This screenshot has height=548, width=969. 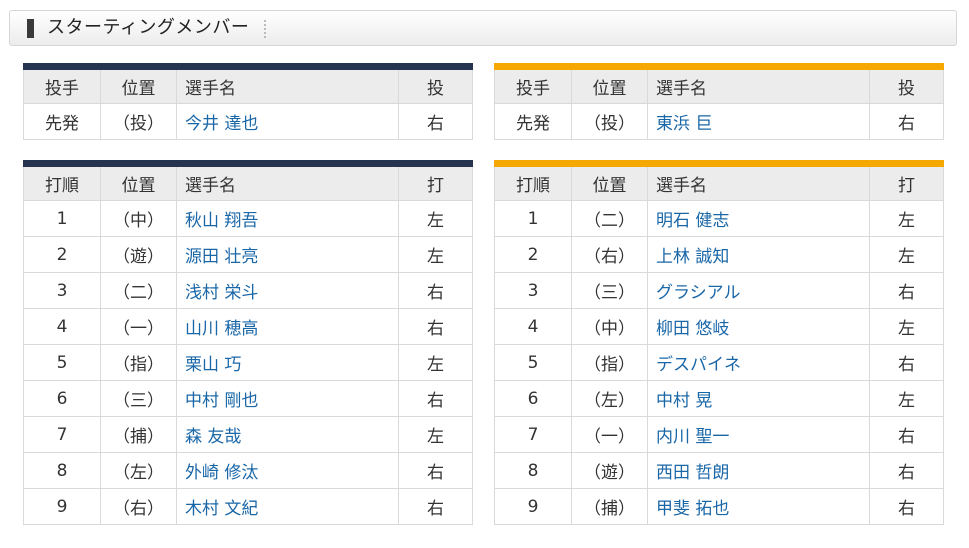 I want to click on player-link: 中村 晃, so click(x=758, y=398).